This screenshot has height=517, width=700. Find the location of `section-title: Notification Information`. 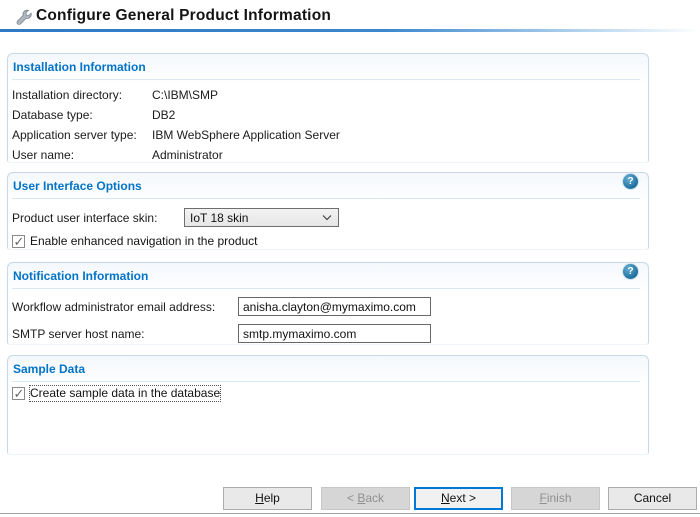

section-title: Notification Information is located at coordinates (81, 276).